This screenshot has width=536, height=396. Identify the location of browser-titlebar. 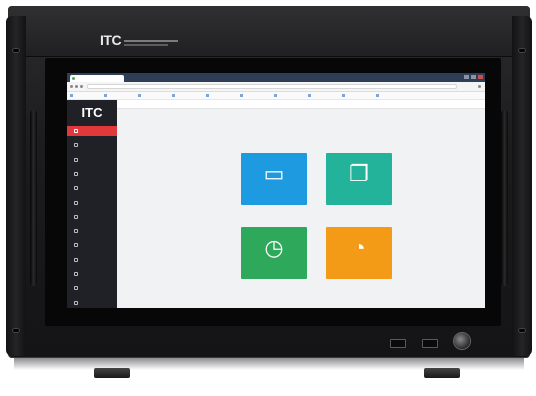
(276, 77).